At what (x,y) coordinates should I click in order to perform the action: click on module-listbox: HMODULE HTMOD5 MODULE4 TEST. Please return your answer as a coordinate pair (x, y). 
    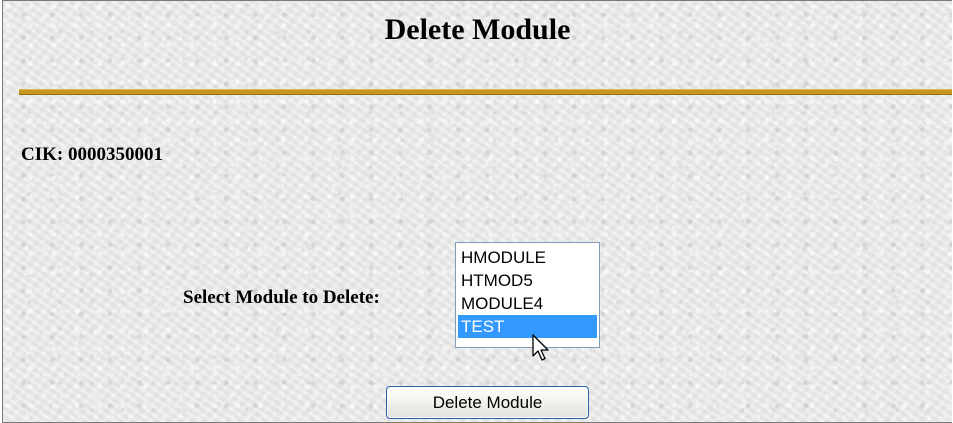
    Looking at the image, I should click on (527, 295).